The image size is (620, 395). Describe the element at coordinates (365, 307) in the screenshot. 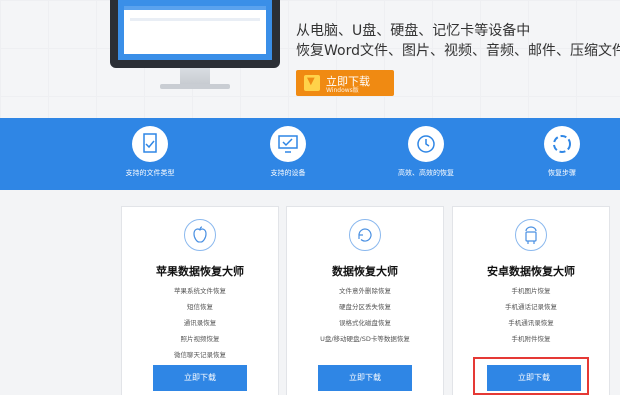

I see `list-item: 硬盘分区丢失恢复` at that location.